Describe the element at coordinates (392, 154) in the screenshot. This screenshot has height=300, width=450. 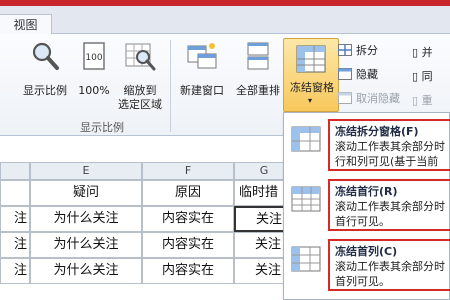
I see `menu-item-desc: 滚动工作表其余部分时 行和列可见(基于当前` at that location.